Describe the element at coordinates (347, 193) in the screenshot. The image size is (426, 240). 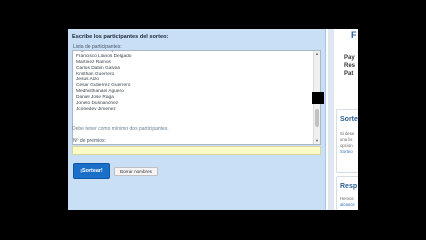
I see `sidebar-card-respuestas: Resp Hemos alcance` at that location.